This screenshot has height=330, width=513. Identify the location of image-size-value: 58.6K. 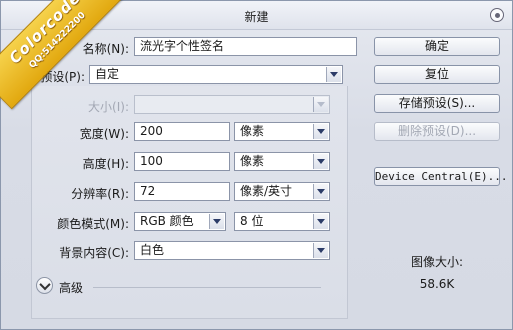
(437, 284).